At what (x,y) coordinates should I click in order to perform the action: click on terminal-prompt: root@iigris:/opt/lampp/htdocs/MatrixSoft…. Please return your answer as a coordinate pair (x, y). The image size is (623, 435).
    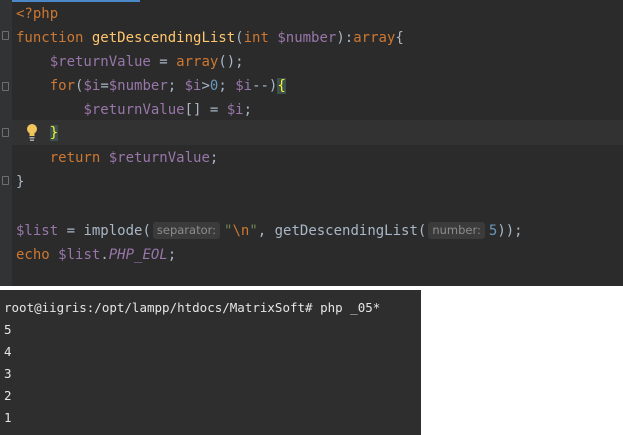
    Looking at the image, I should click on (192, 307).